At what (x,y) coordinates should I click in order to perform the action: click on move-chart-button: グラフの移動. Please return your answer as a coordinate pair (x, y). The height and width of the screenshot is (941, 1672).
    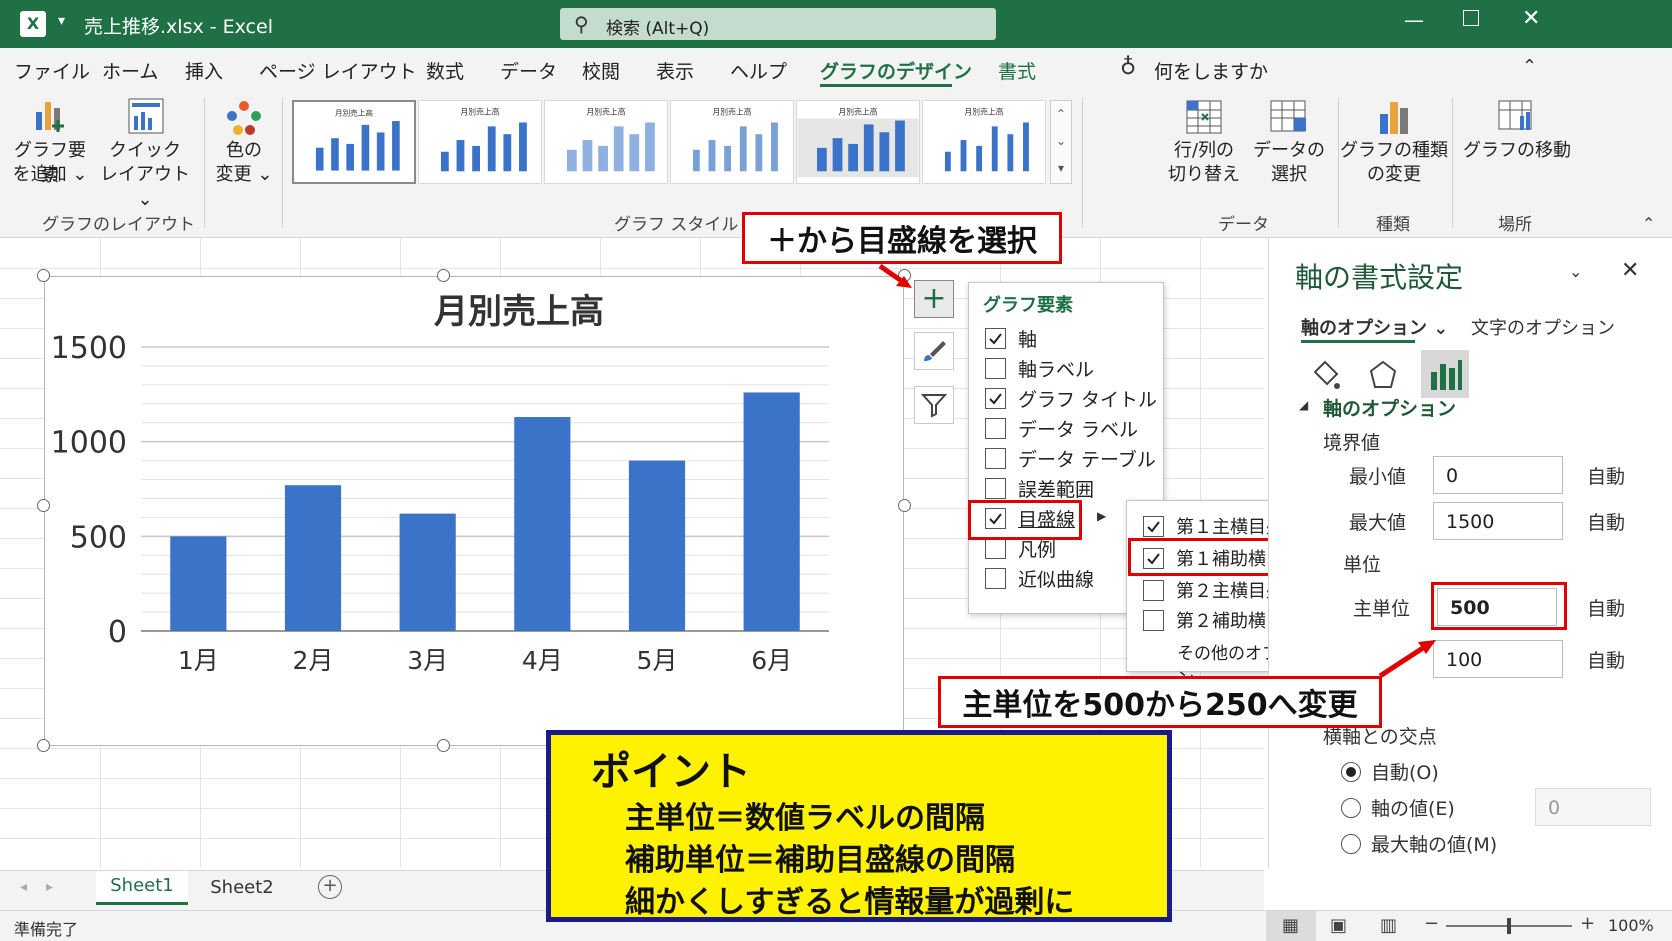
    Looking at the image, I should click on (1517, 146).